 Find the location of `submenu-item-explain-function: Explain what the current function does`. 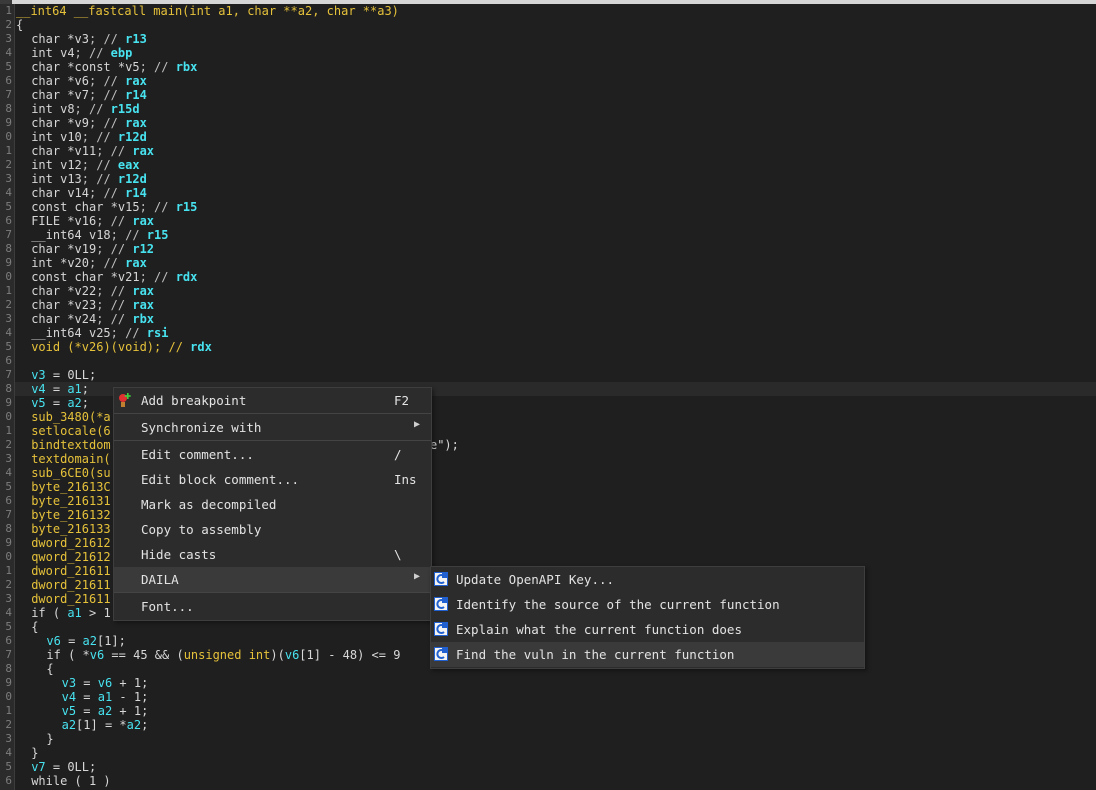

submenu-item-explain-function: Explain what the current function does is located at coordinates (647, 629).